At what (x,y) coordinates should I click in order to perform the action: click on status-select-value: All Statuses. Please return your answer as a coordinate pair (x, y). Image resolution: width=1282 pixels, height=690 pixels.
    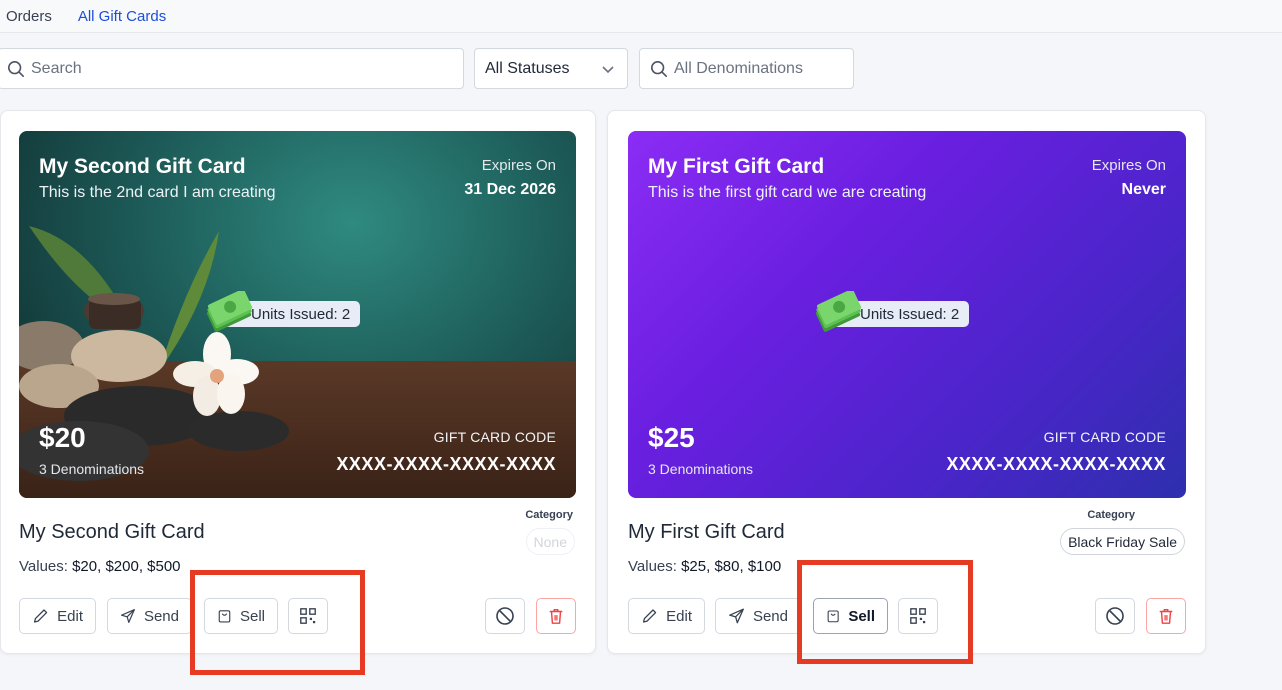
    Looking at the image, I should click on (527, 68).